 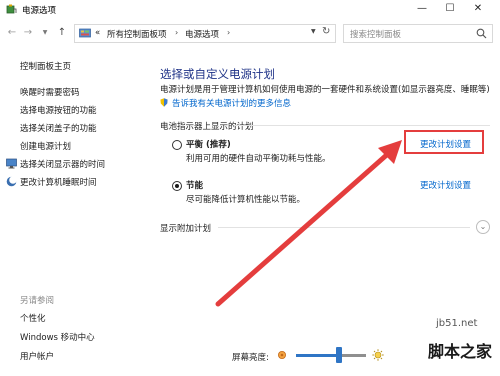 I want to click on plan-balanced-description: 利用可用的硬件自动平衡功耗与性能。, so click(x=258, y=159).